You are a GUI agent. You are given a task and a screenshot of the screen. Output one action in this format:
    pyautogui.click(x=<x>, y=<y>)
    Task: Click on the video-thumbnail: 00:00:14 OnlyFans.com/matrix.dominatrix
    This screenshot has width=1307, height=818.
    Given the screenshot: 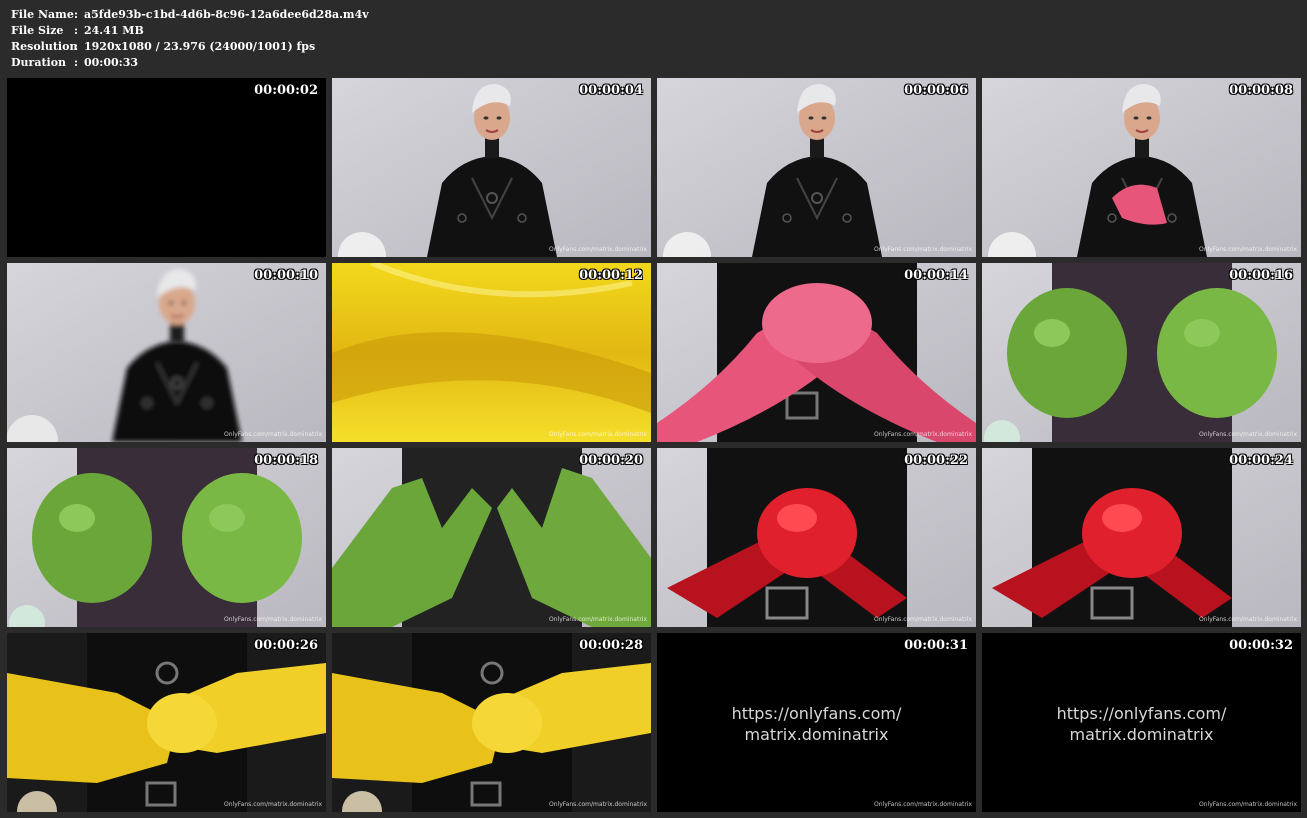 What is the action you would take?
    pyautogui.click(x=816, y=352)
    